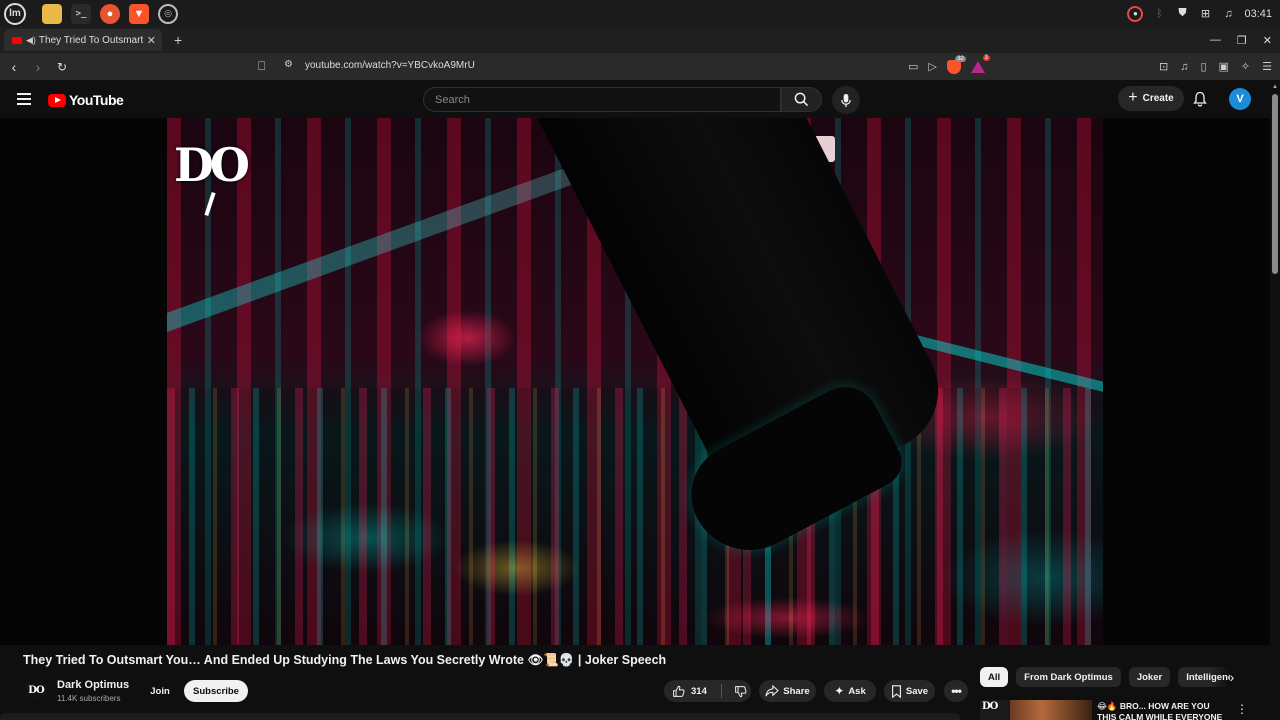 This screenshot has height=720, width=1280. Describe the element at coordinates (57, 100) in the screenshot. I see `youtube-play-icon` at that location.